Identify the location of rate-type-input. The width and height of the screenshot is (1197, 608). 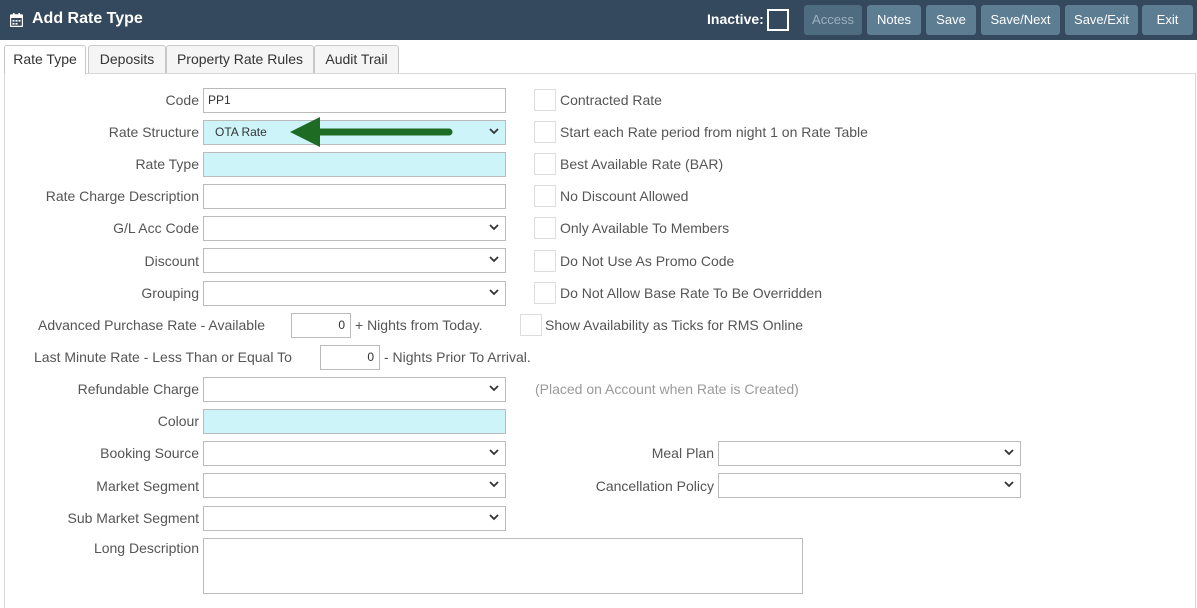
(354, 164).